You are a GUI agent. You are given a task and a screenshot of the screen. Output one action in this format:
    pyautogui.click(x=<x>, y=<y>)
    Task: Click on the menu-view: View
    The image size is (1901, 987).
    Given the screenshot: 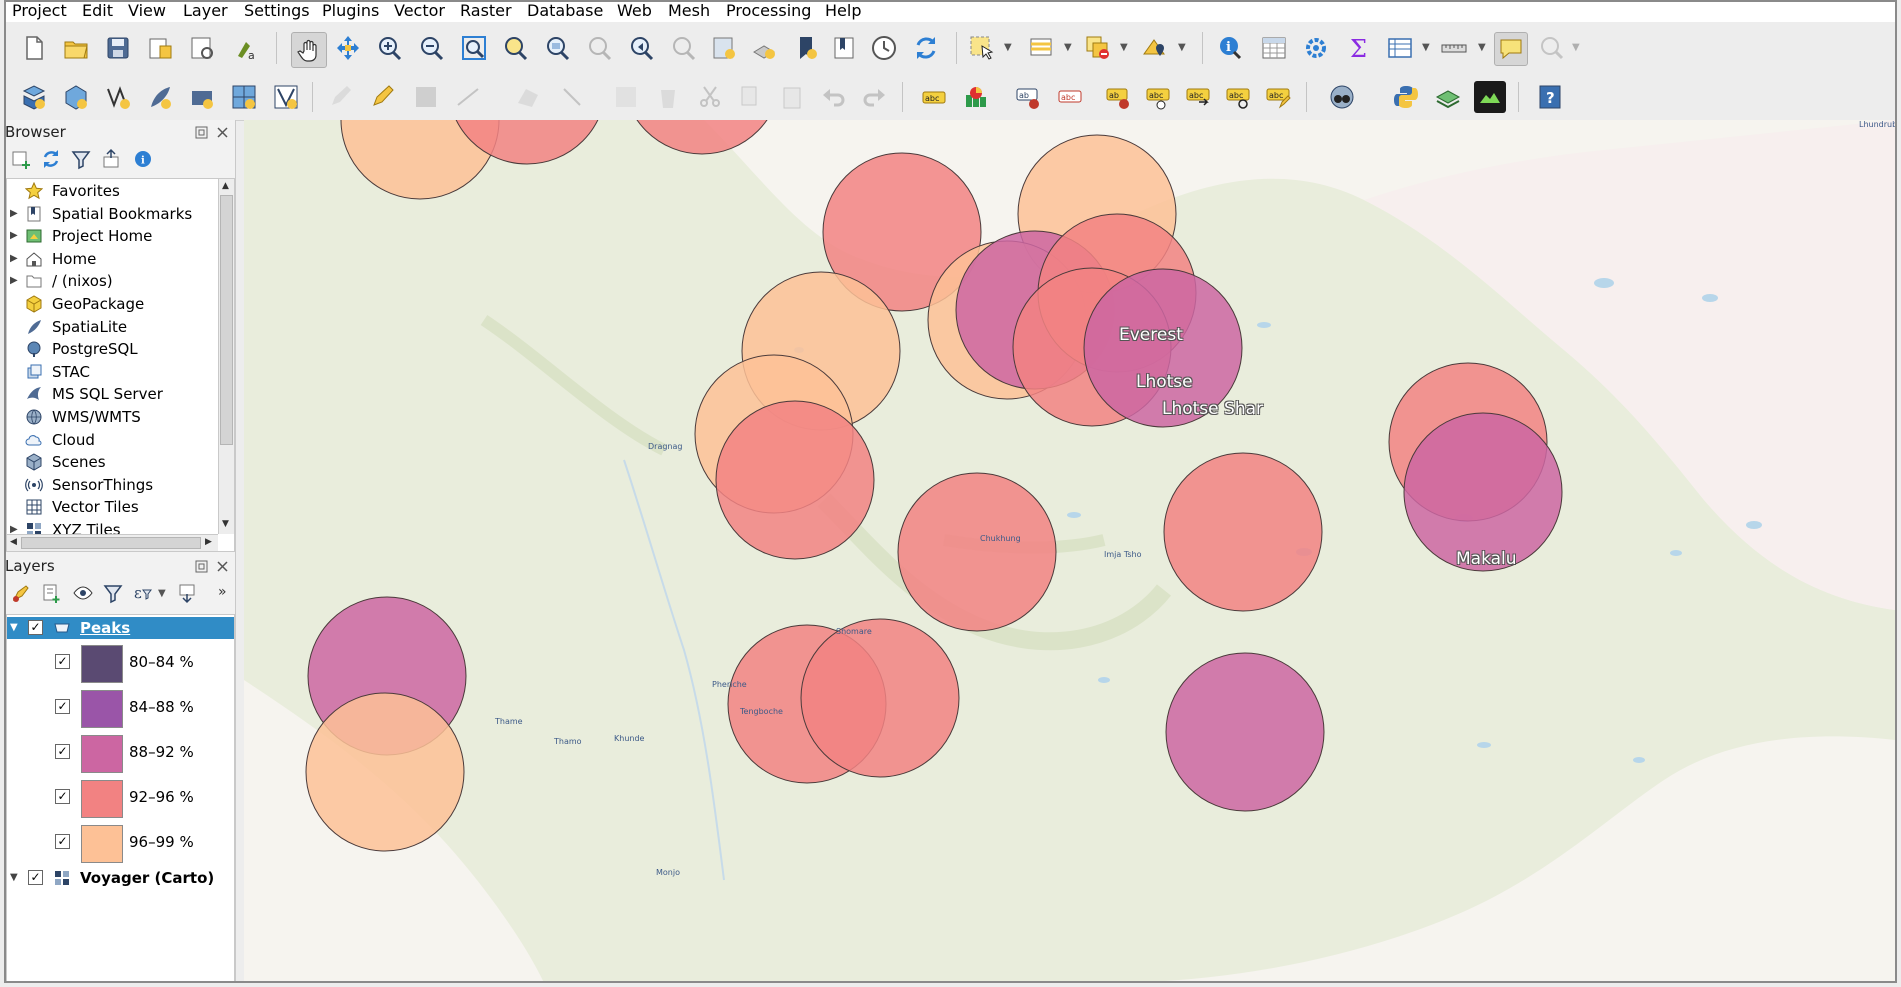 What is the action you would take?
    pyautogui.click(x=147, y=11)
    